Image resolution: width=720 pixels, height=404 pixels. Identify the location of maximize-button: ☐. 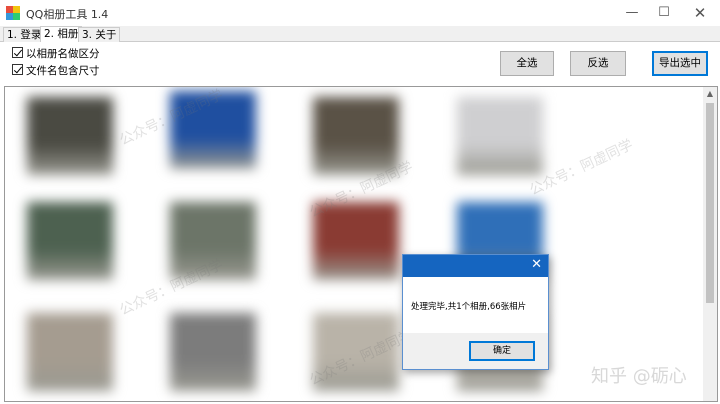
(664, 13).